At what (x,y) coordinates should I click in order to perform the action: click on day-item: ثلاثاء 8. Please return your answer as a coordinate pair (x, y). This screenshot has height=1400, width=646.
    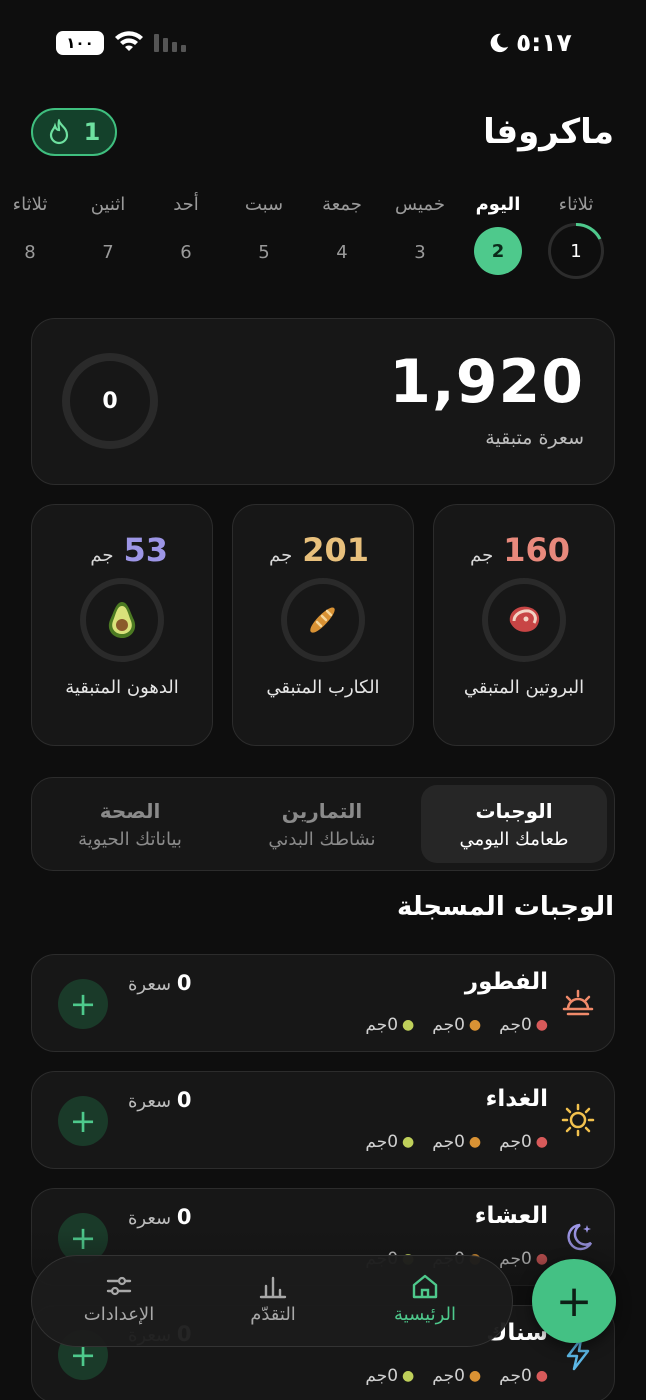
    Looking at the image, I should click on (32, 228).